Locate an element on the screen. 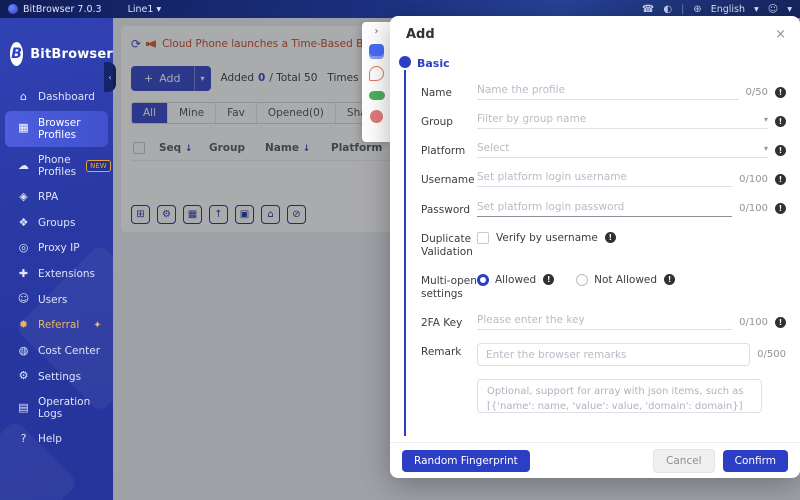  platform-select is located at coordinates (618, 148).